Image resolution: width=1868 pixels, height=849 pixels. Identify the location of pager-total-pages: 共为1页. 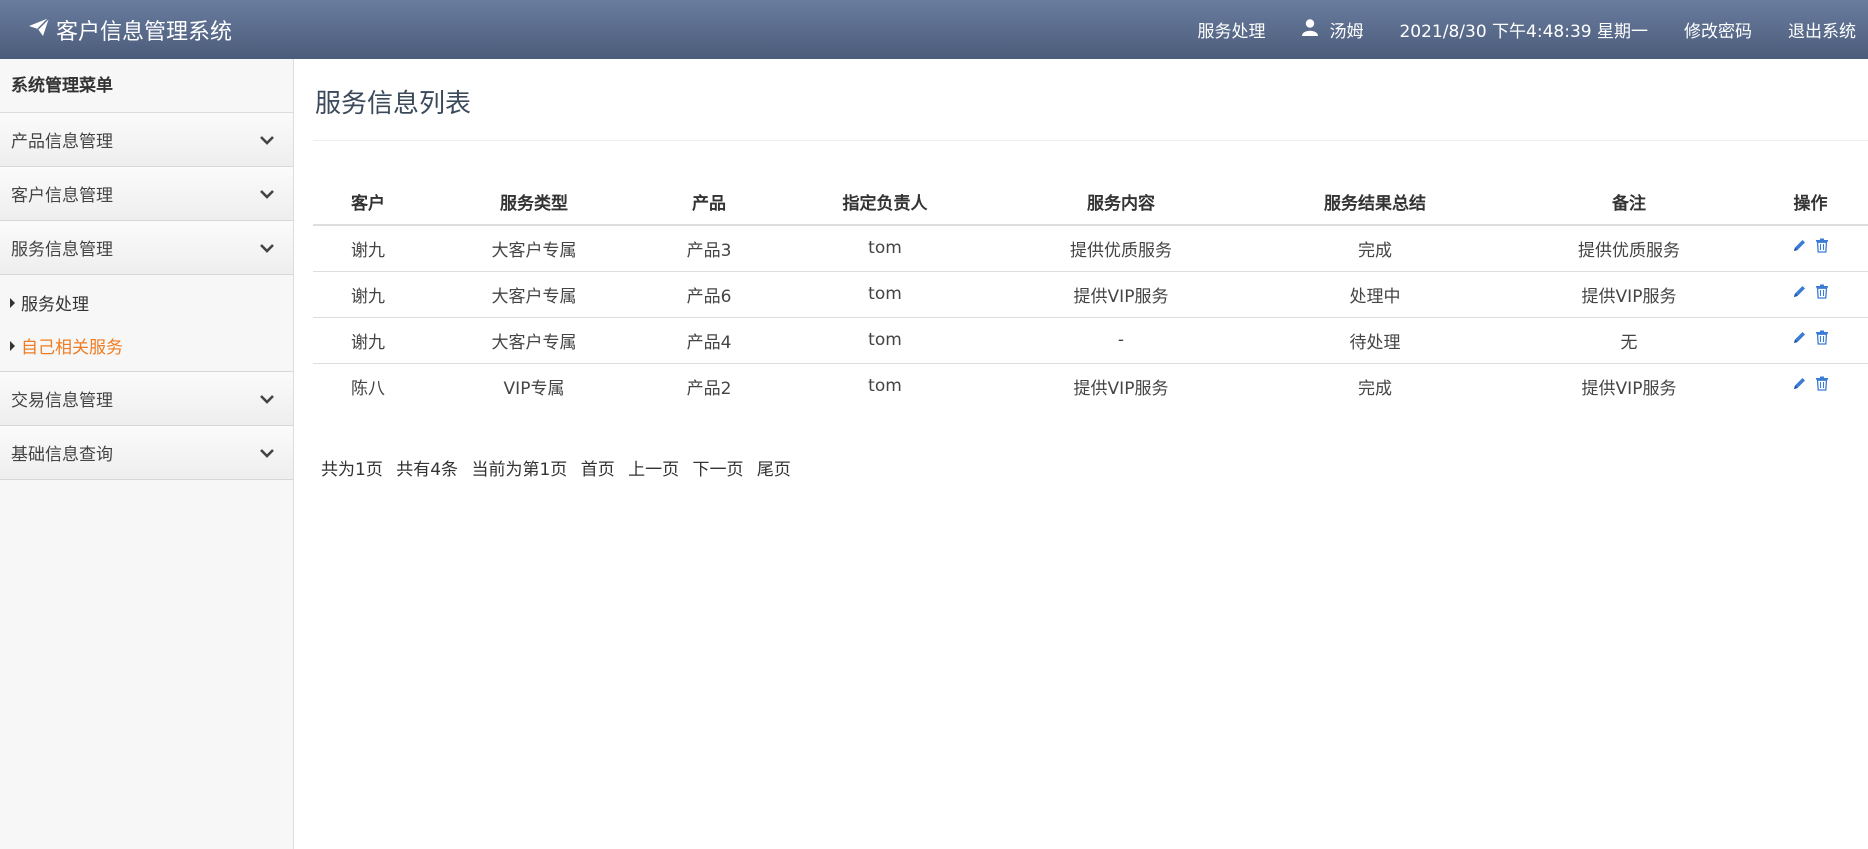
(352, 470).